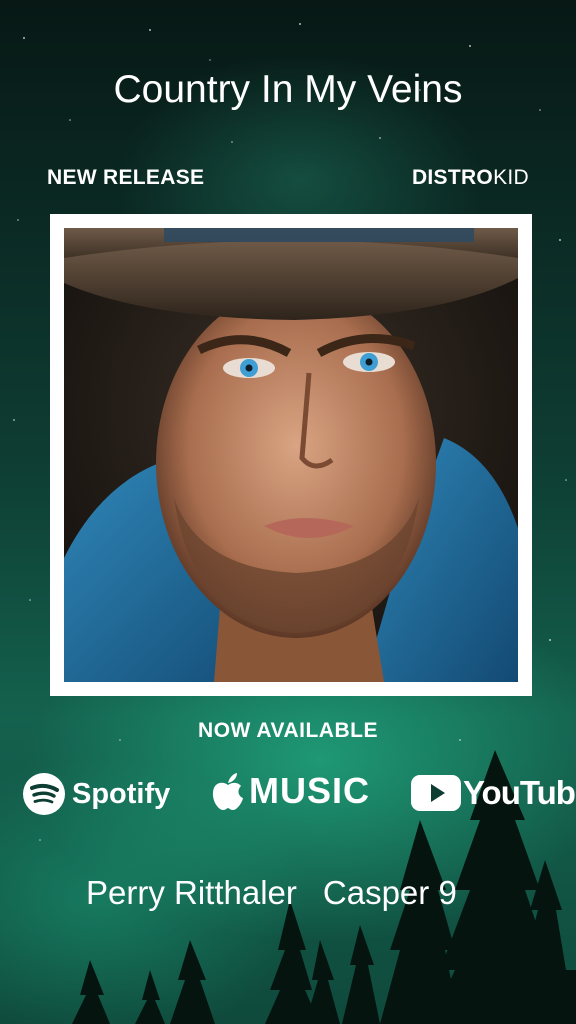 This screenshot has height=1024, width=576. I want to click on apple-icon, so click(227, 791).